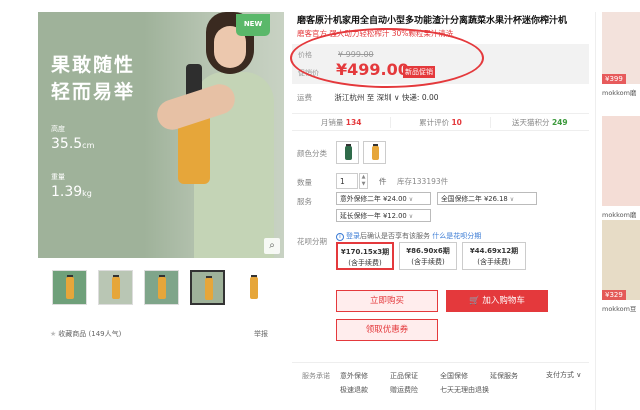 This screenshot has height=410, width=640. Describe the element at coordinates (621, 48) in the screenshot. I see `recommend-image: ¥399` at that location.